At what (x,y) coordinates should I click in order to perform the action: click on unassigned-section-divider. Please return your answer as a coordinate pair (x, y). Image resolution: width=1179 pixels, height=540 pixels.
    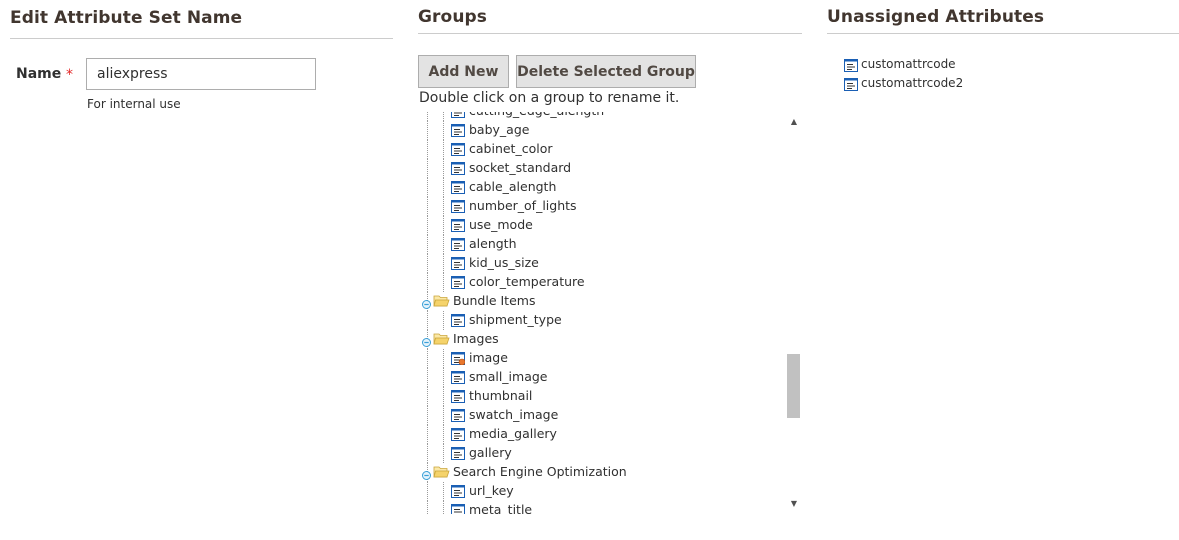
    Looking at the image, I should click on (1003, 33).